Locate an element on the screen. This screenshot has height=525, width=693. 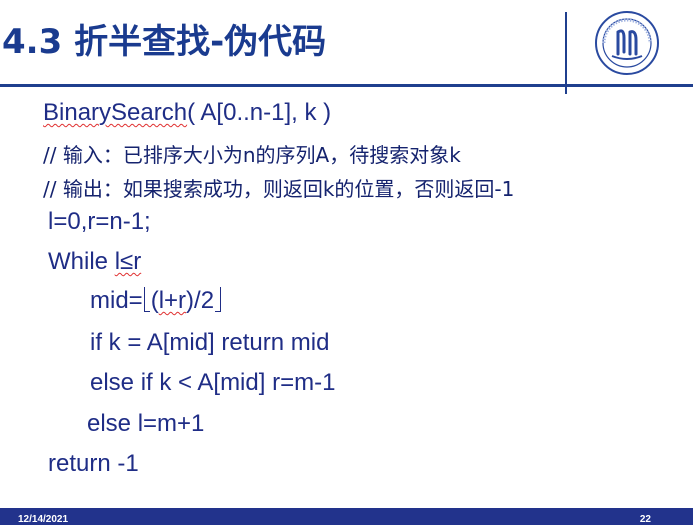
mid-open-paren: ( is located at coordinates (154, 300).